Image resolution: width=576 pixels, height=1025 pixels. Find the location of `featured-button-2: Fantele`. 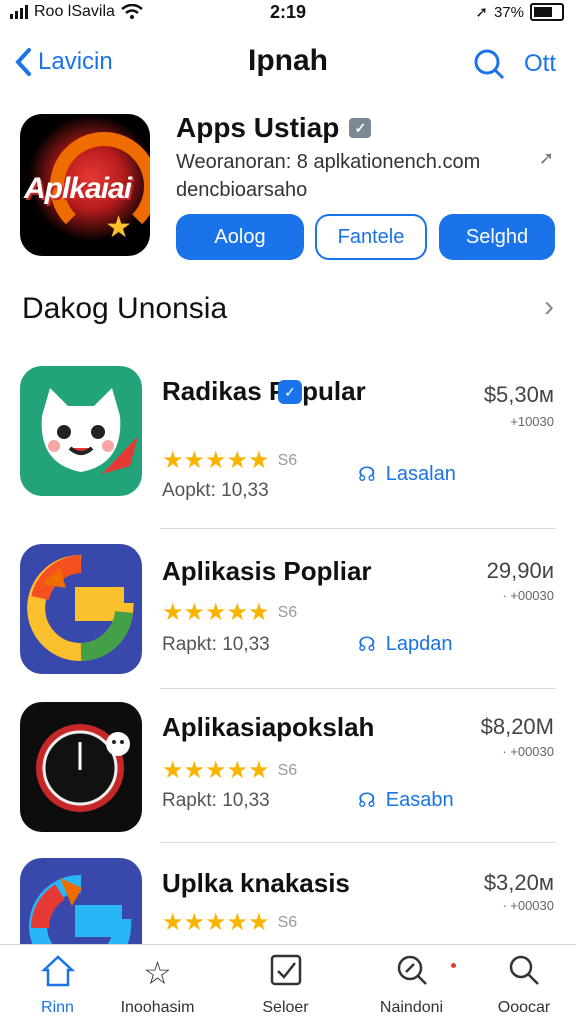

featured-button-2: Fantele is located at coordinates (371, 237).